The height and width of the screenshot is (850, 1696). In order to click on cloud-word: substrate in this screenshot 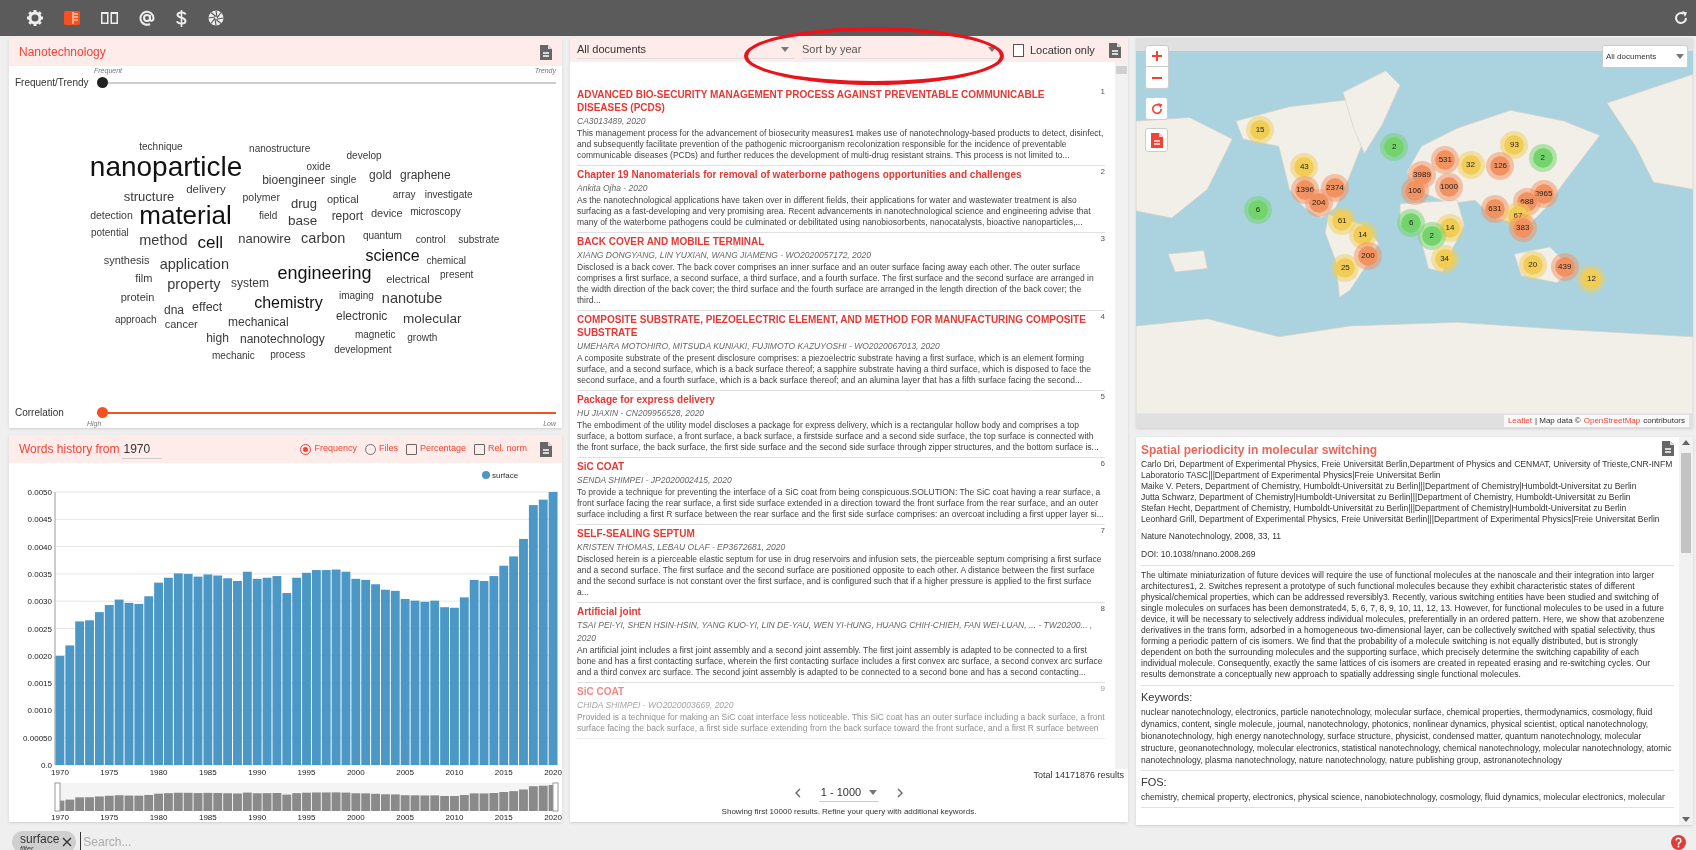, I will do `click(479, 240)`.